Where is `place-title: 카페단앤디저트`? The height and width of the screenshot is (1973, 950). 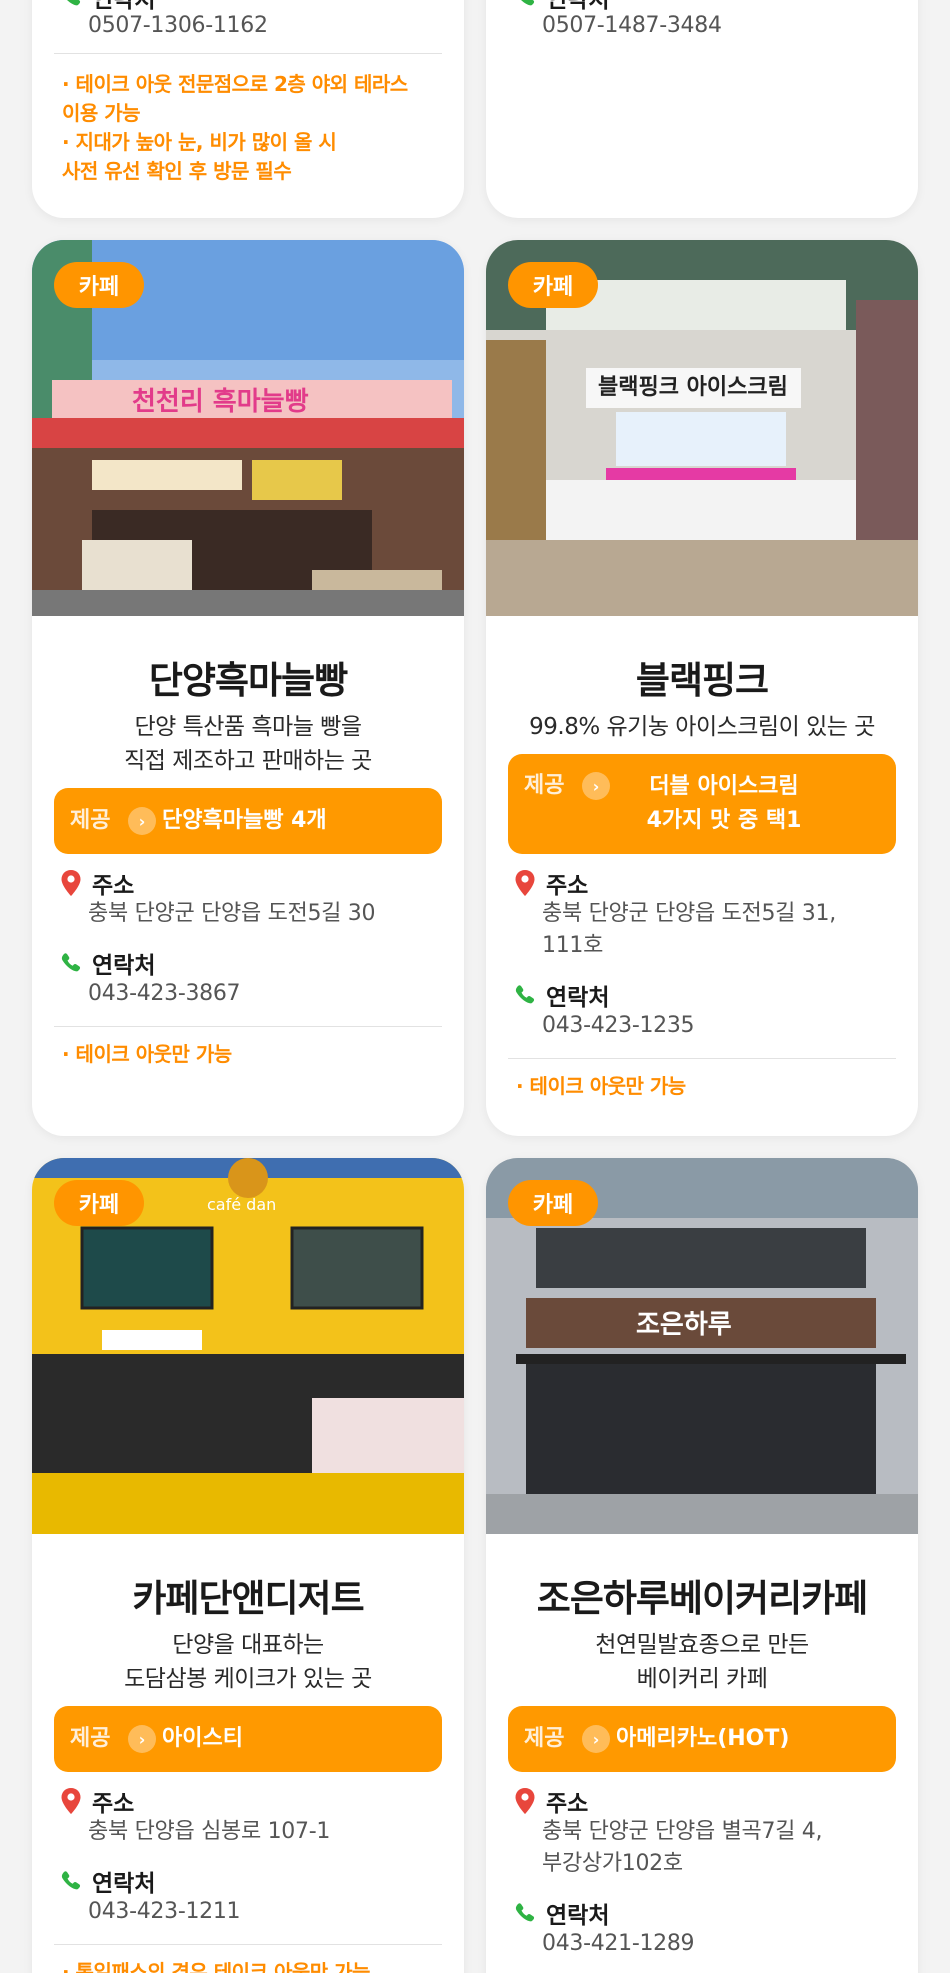 place-title: 카페단앤디저트 is located at coordinates (248, 1598).